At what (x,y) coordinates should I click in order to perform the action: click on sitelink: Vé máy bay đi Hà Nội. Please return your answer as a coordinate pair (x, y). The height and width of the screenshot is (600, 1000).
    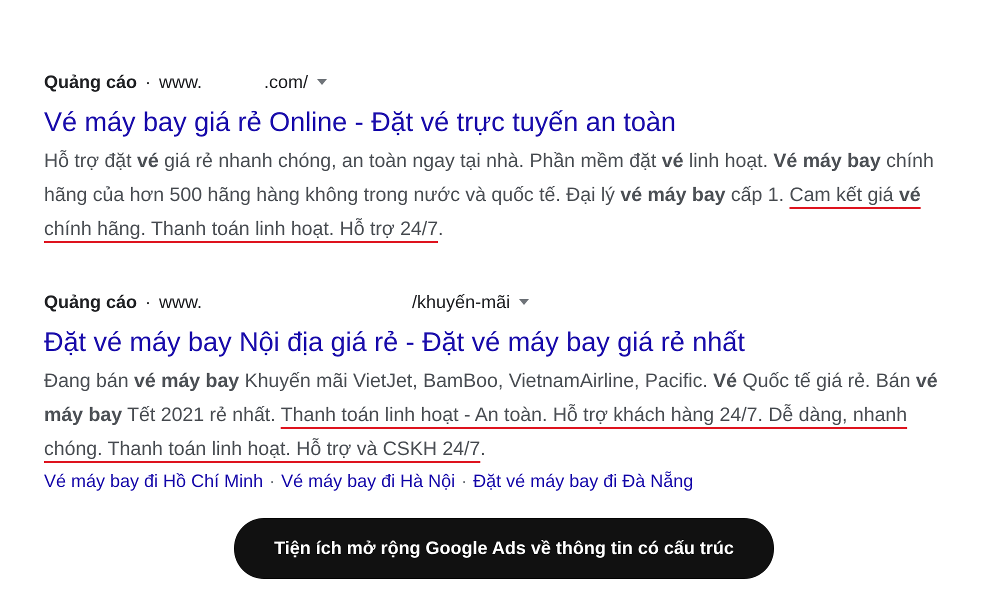
    Looking at the image, I should click on (368, 481).